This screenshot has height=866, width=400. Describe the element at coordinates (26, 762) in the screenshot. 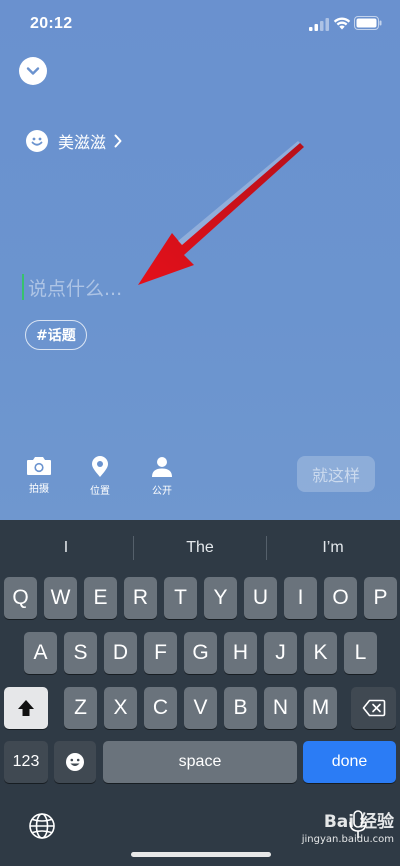

I see `numbers-key: 123` at that location.